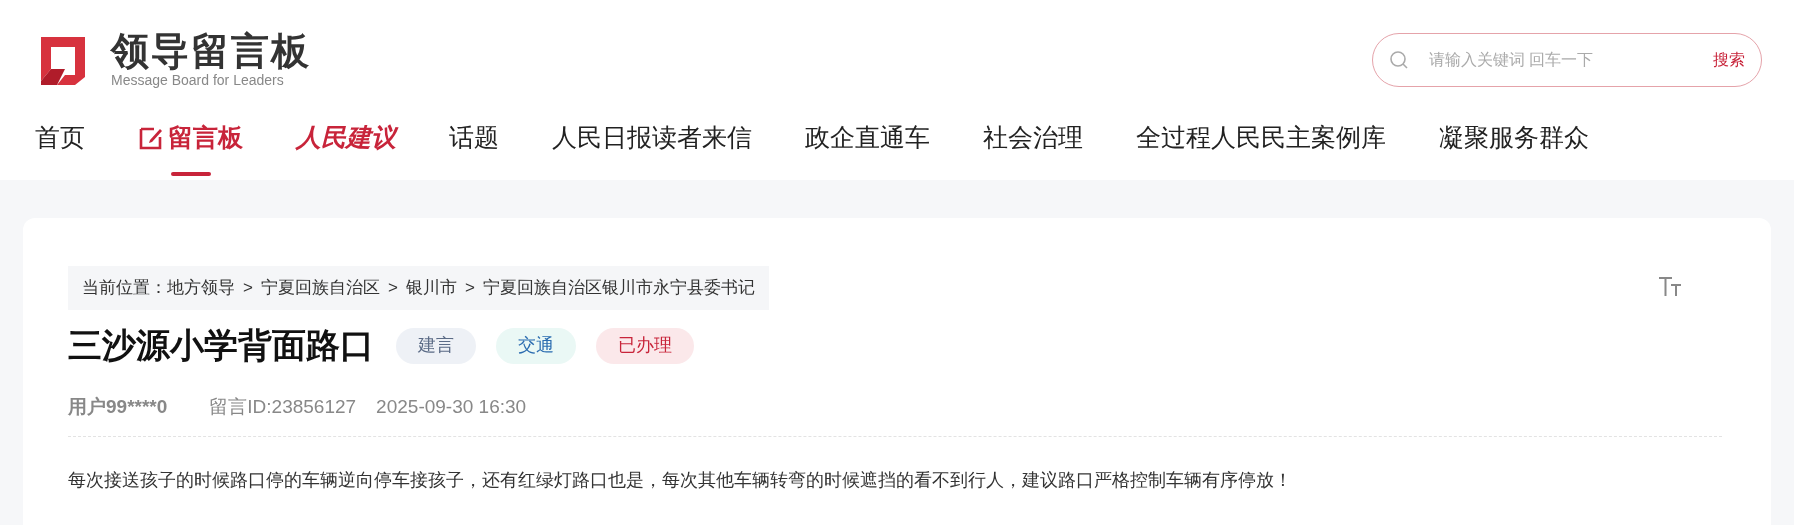 The width and height of the screenshot is (1794, 525). What do you see at coordinates (645, 345) in the screenshot?
I see `tag: 已办理` at bounding box center [645, 345].